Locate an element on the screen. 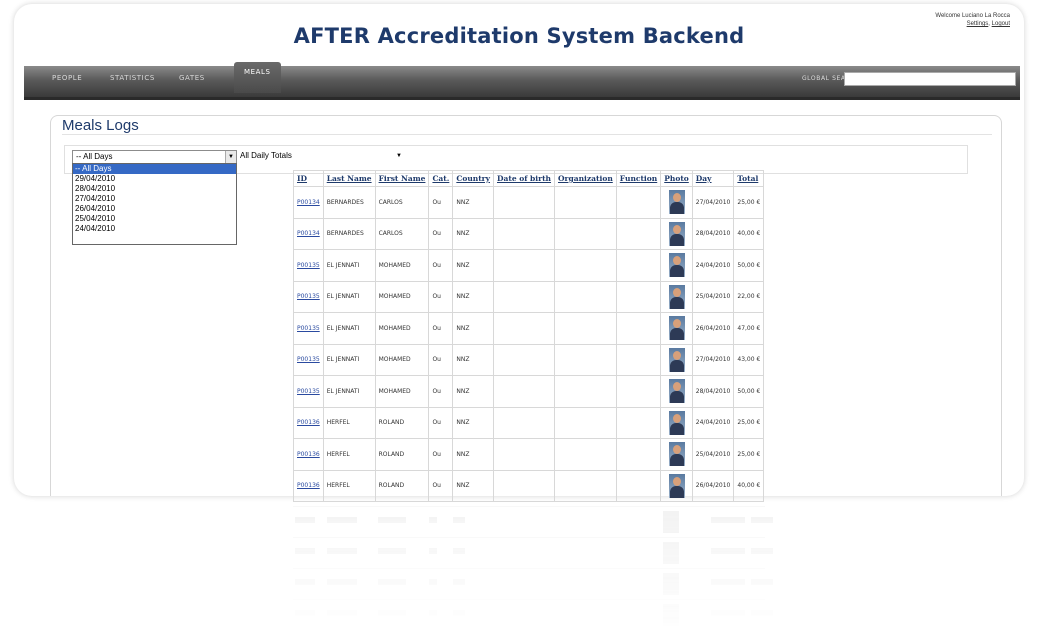 The image size is (1038, 643). total-cell: 40,00 € is located at coordinates (749, 485).